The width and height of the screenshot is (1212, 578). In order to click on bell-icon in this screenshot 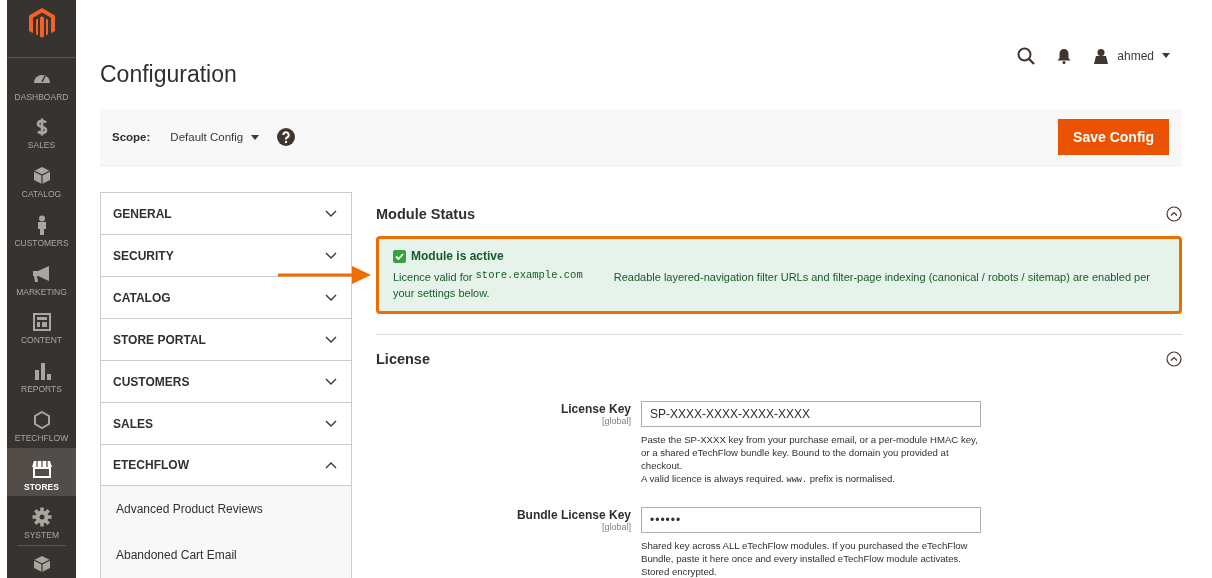, I will do `click(1064, 55)`.